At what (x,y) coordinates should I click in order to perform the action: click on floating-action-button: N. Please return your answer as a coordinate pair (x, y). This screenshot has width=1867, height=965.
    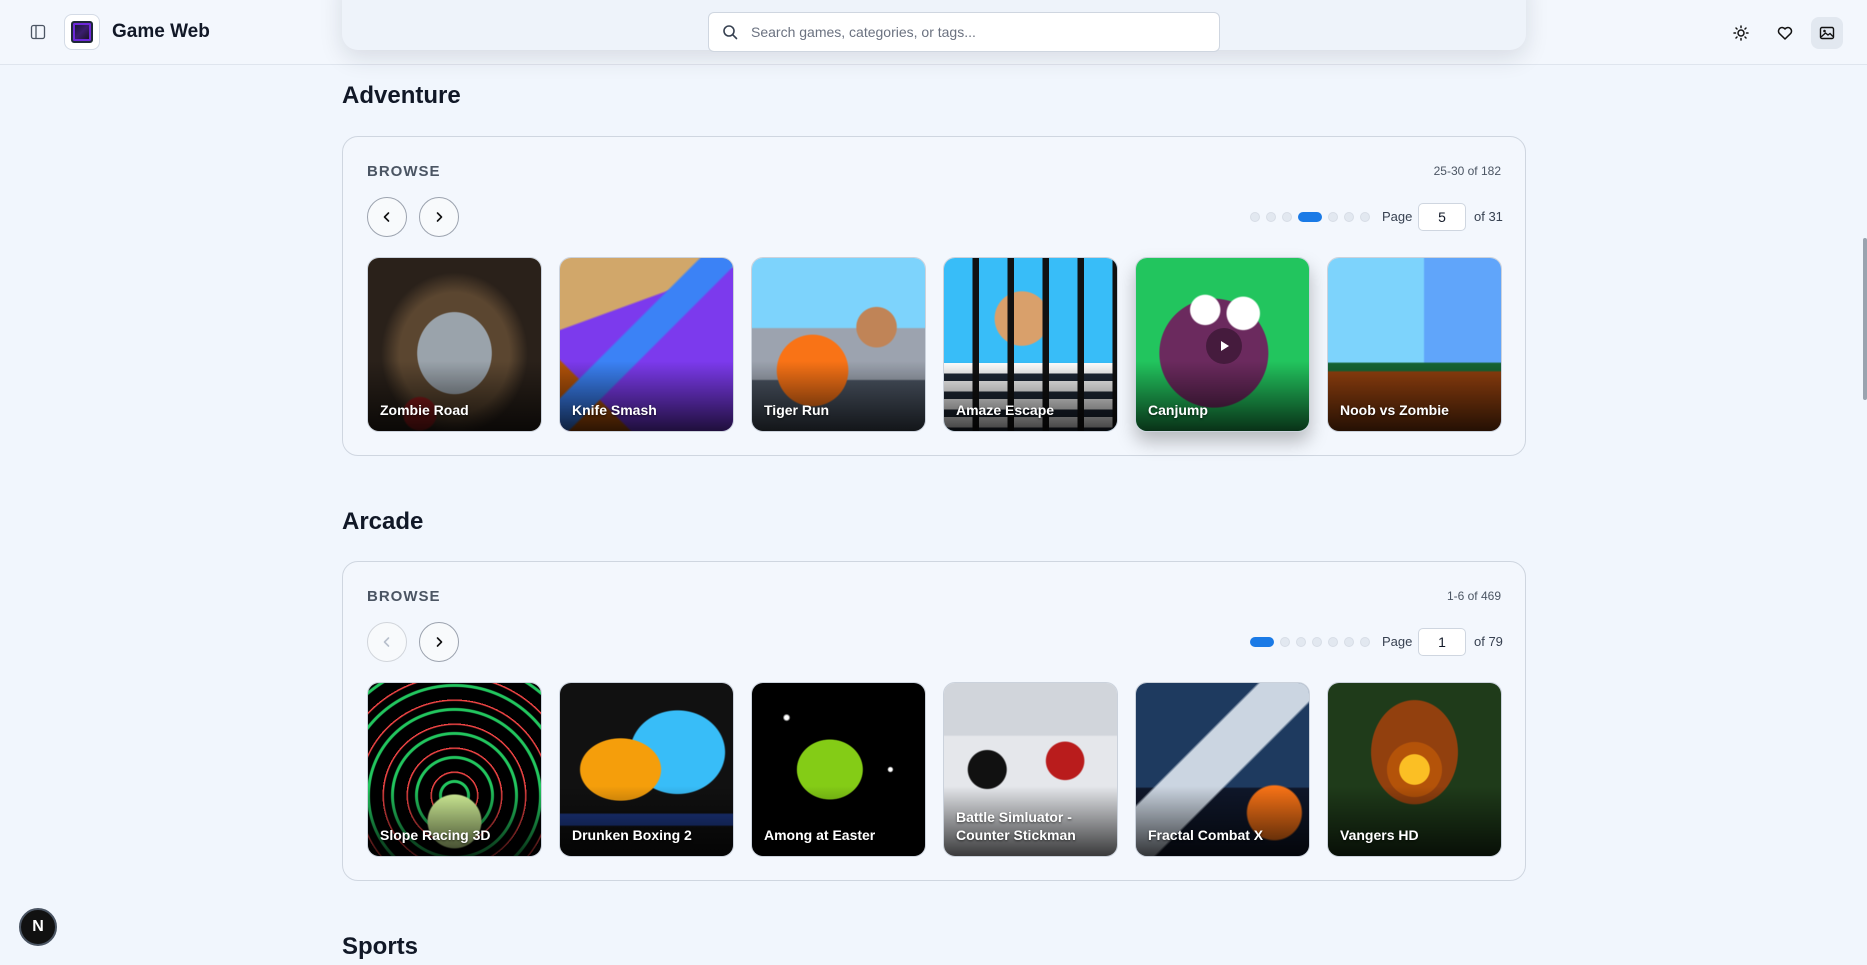
    Looking at the image, I should click on (38, 927).